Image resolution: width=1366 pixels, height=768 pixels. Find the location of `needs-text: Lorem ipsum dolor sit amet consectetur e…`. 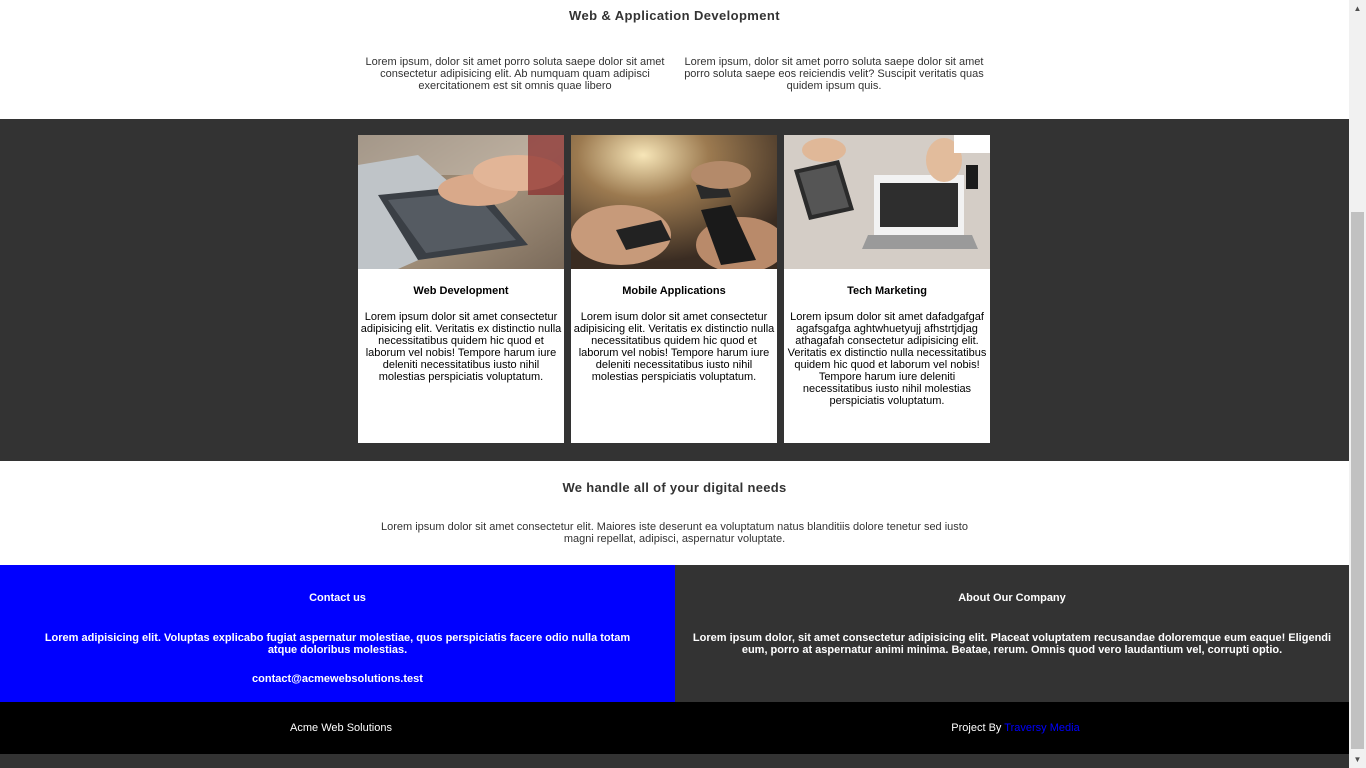

needs-text: Lorem ipsum dolor sit amet consectetur e… is located at coordinates (674, 533).